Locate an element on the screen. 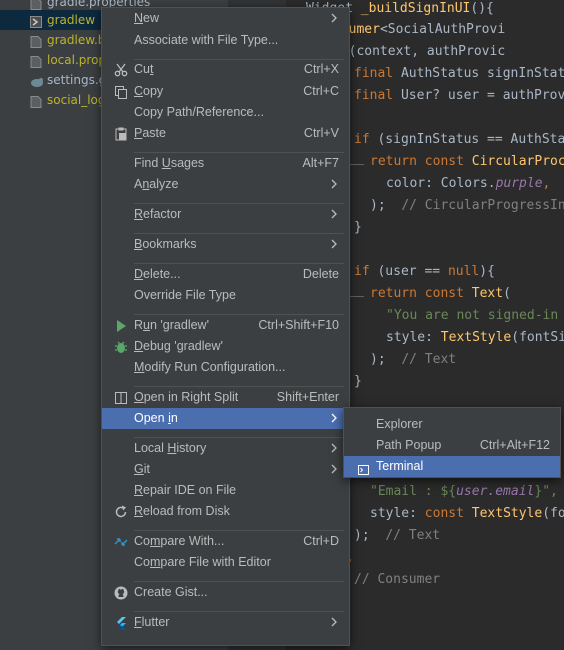 Image resolution: width=564 pixels, height=650 pixels. tree-item-label: social_logi is located at coordinates (78, 100).